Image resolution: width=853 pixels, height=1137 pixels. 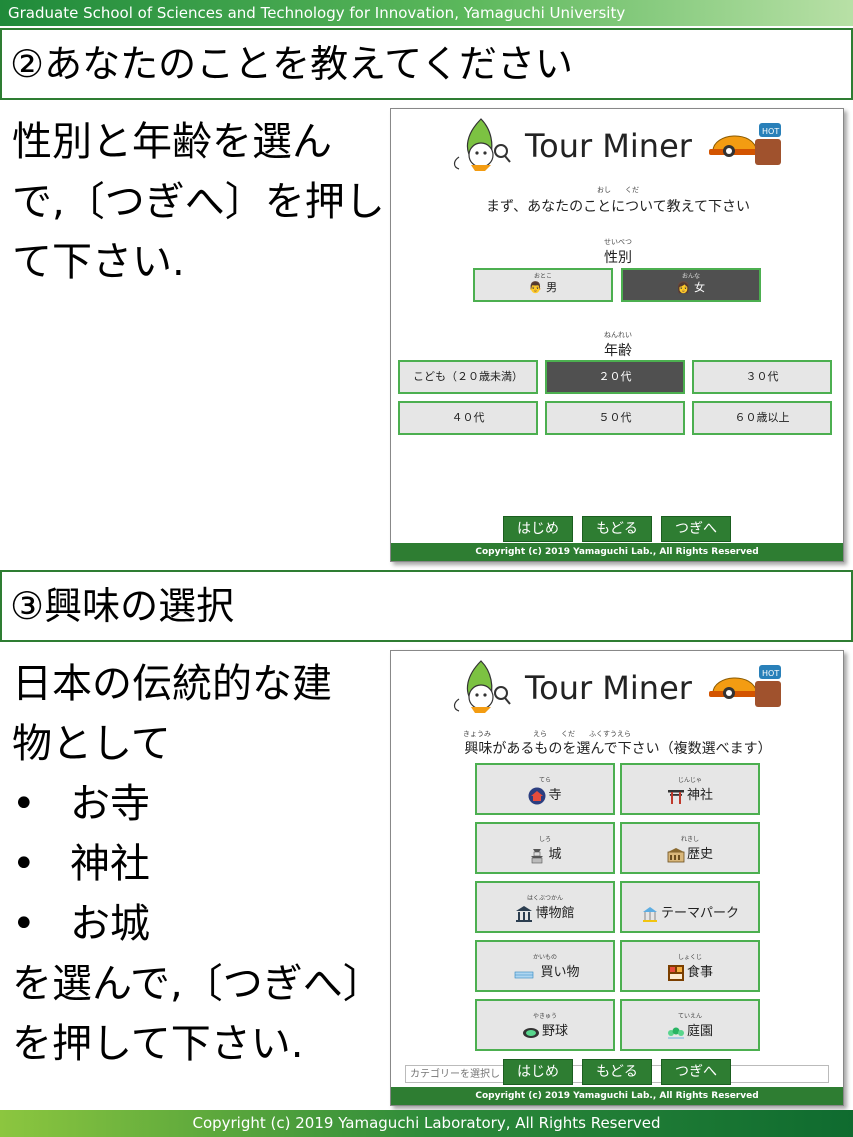 I want to click on museum-icon, so click(x=524, y=914).